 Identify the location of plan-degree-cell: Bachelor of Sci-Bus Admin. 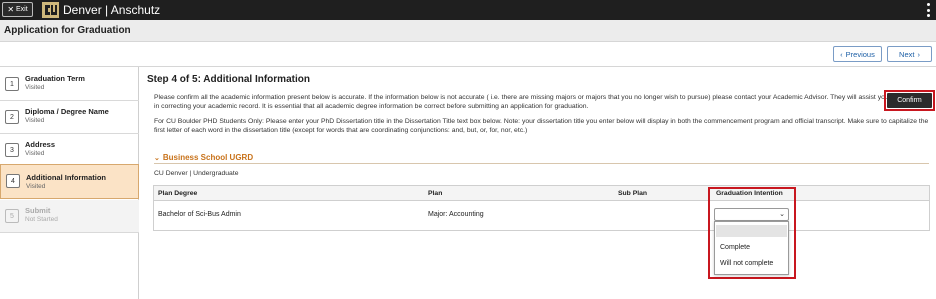
(199, 214).